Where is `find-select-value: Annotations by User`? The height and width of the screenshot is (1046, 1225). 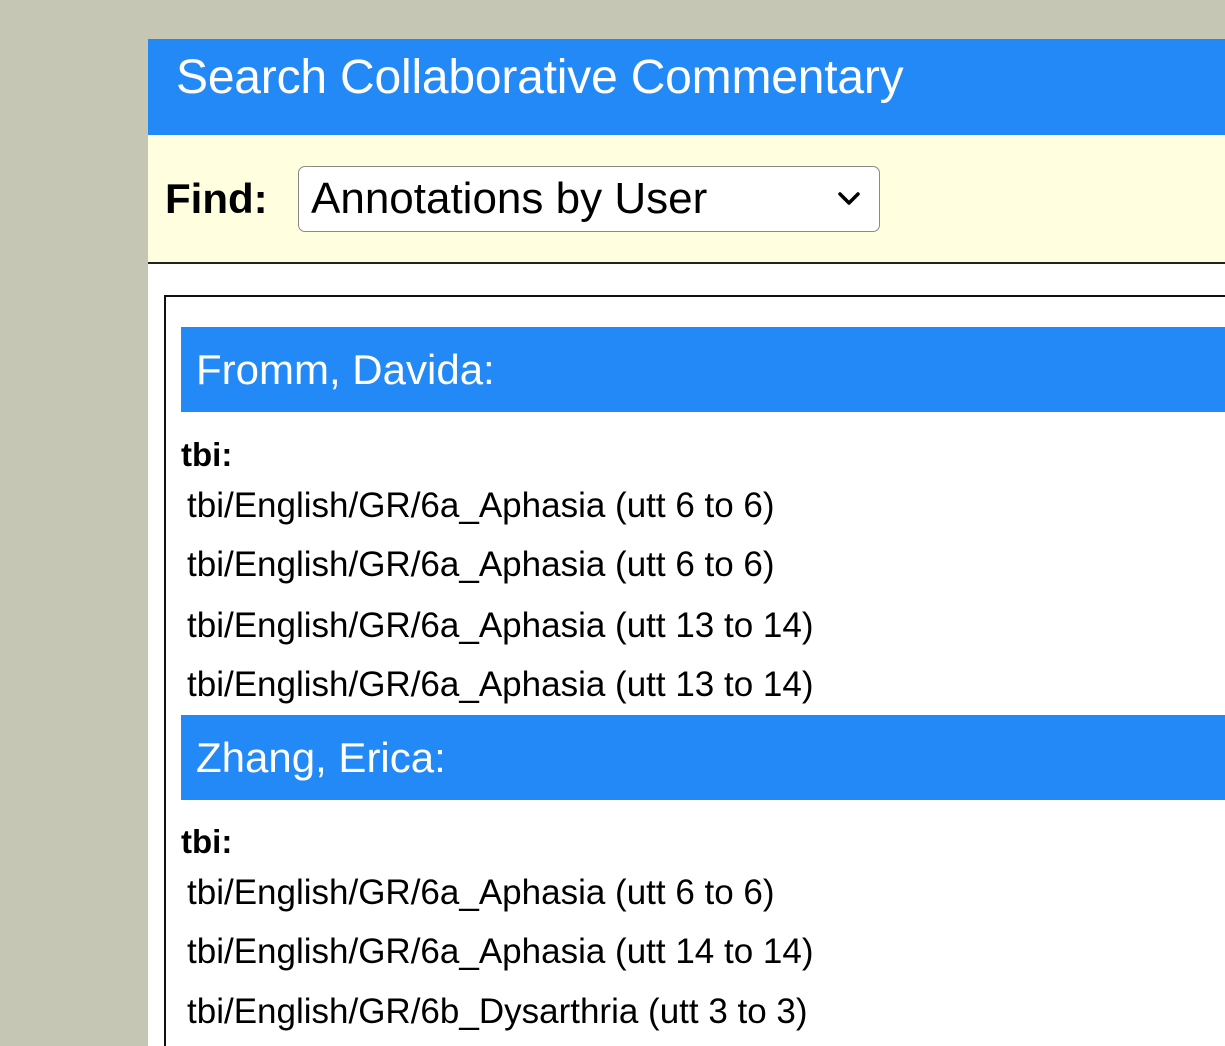 find-select-value: Annotations by User is located at coordinates (509, 198).